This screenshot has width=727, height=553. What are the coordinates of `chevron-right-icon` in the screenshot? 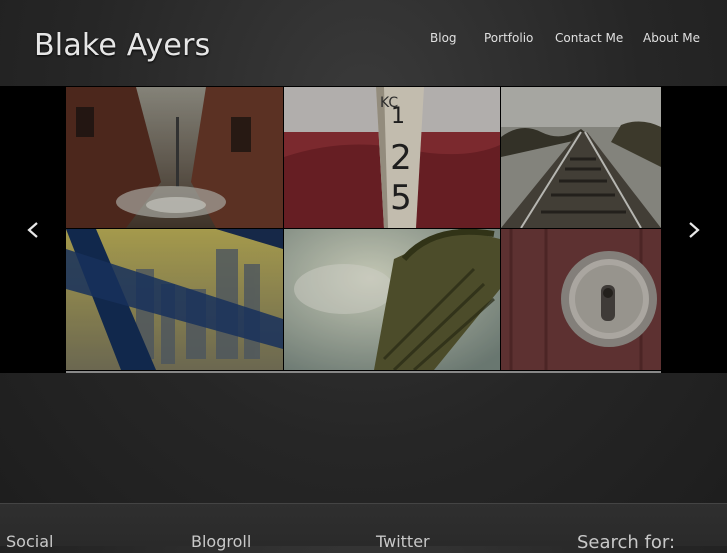 It's located at (694, 229).